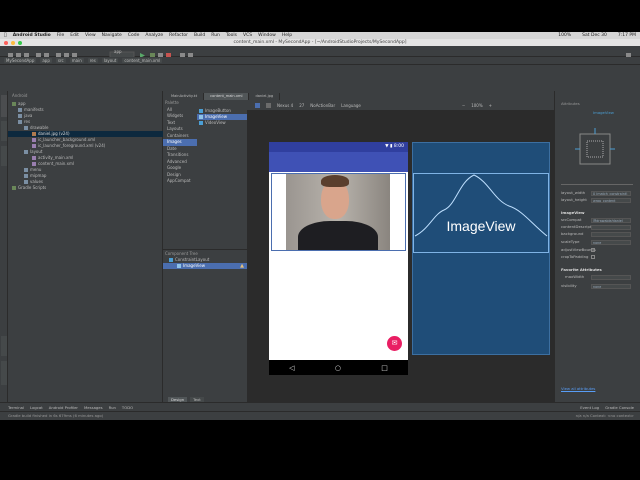  What do you see at coordinates (611, 200) in the screenshot?
I see `layout-height-field: wrap_content` at bounding box center [611, 200].